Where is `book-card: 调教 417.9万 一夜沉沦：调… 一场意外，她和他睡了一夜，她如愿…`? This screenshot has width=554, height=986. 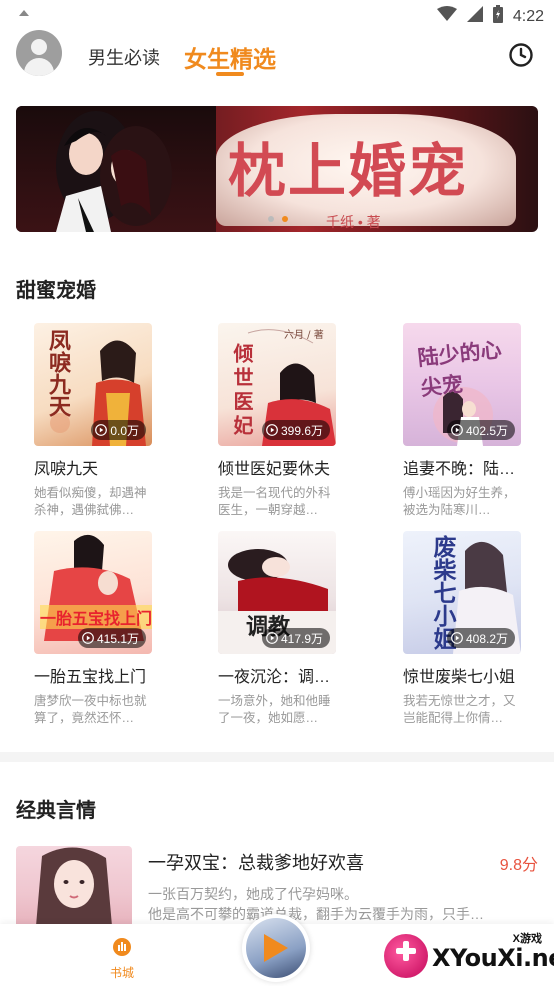
book-card: 调教 417.9万 一夜沉沦：调… 一场意外，她和他睡了一夜，她如愿… is located at coordinates (277, 629).